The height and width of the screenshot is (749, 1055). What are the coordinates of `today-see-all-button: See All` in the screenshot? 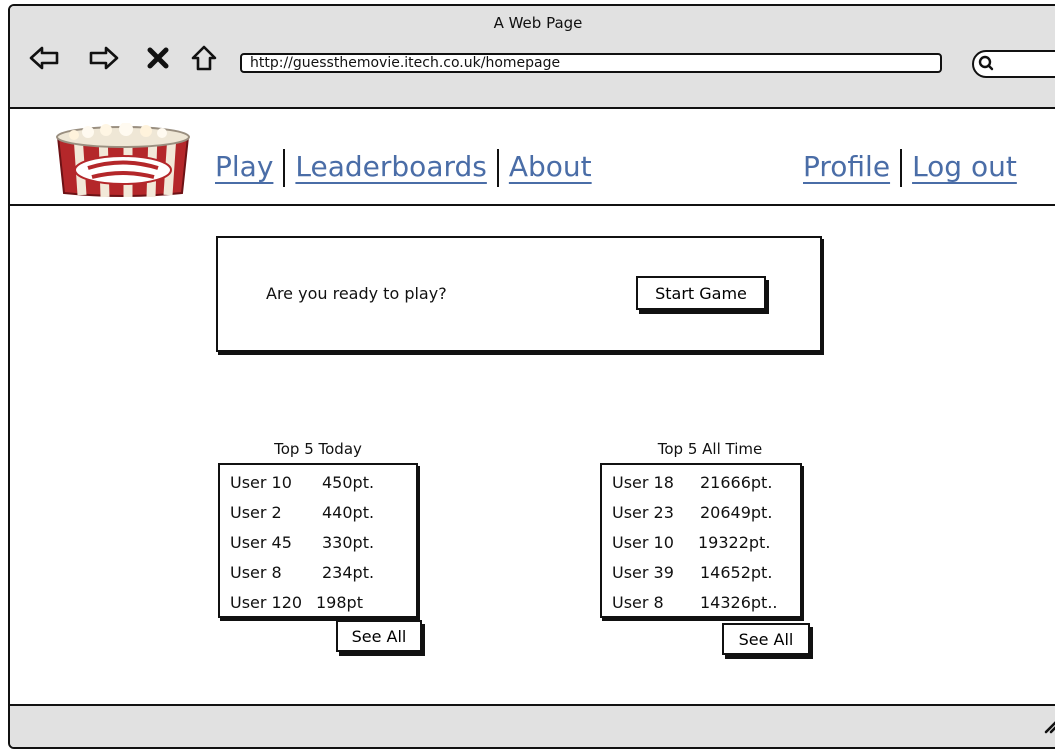 It's located at (379, 636).